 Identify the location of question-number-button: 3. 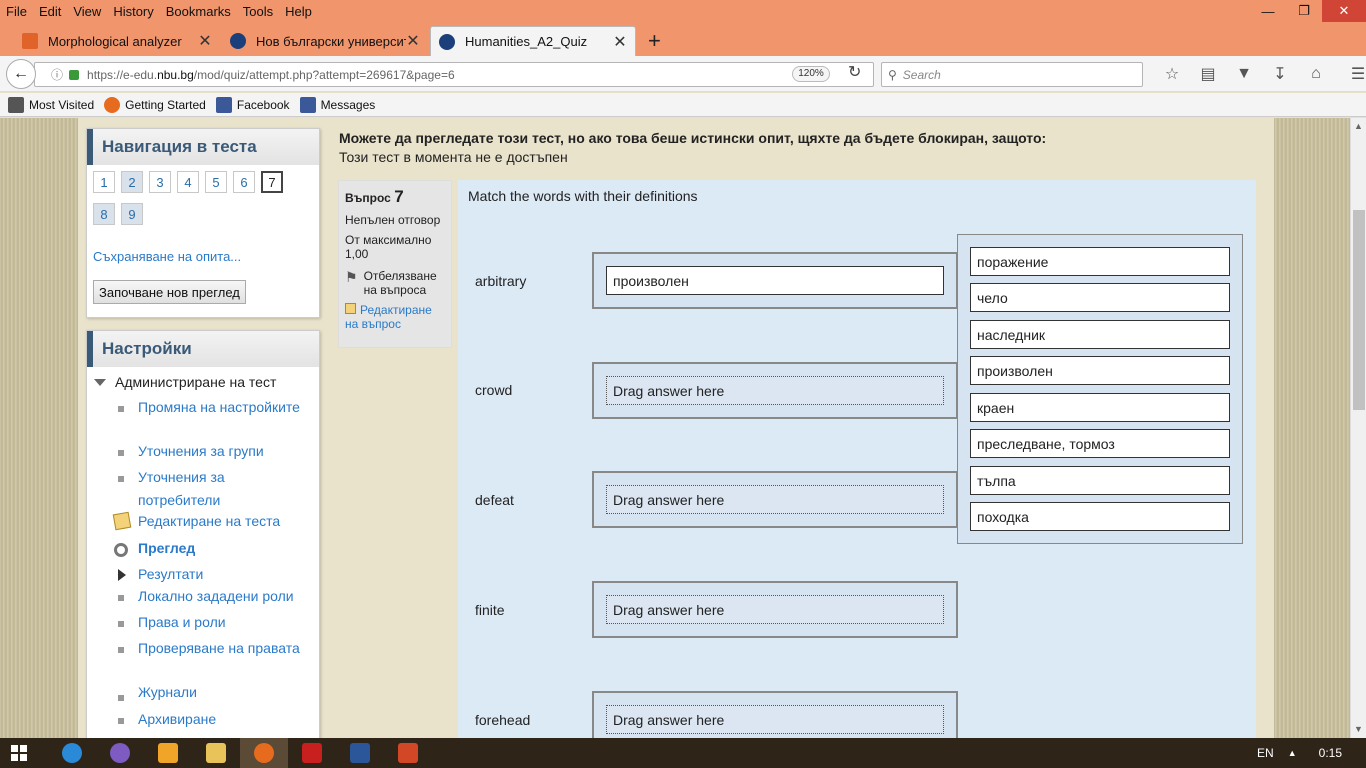
(160, 182).